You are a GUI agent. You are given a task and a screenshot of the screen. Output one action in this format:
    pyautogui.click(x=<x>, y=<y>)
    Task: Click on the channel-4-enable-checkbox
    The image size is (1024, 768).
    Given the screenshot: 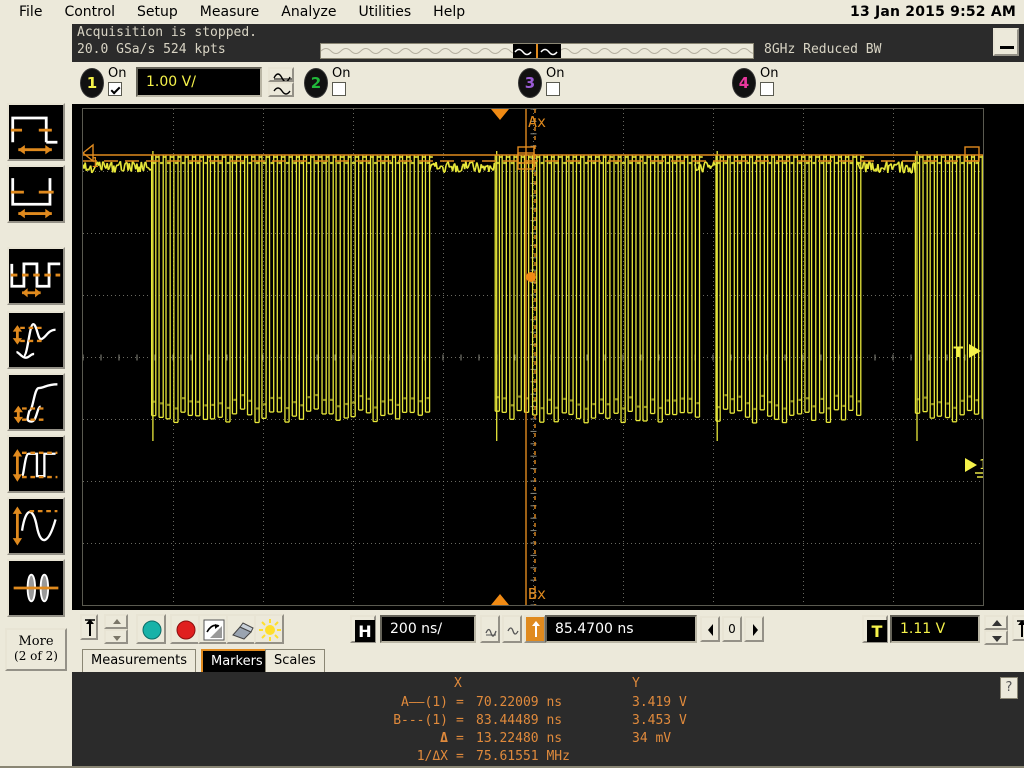 What is the action you would take?
    pyautogui.click(x=767, y=89)
    